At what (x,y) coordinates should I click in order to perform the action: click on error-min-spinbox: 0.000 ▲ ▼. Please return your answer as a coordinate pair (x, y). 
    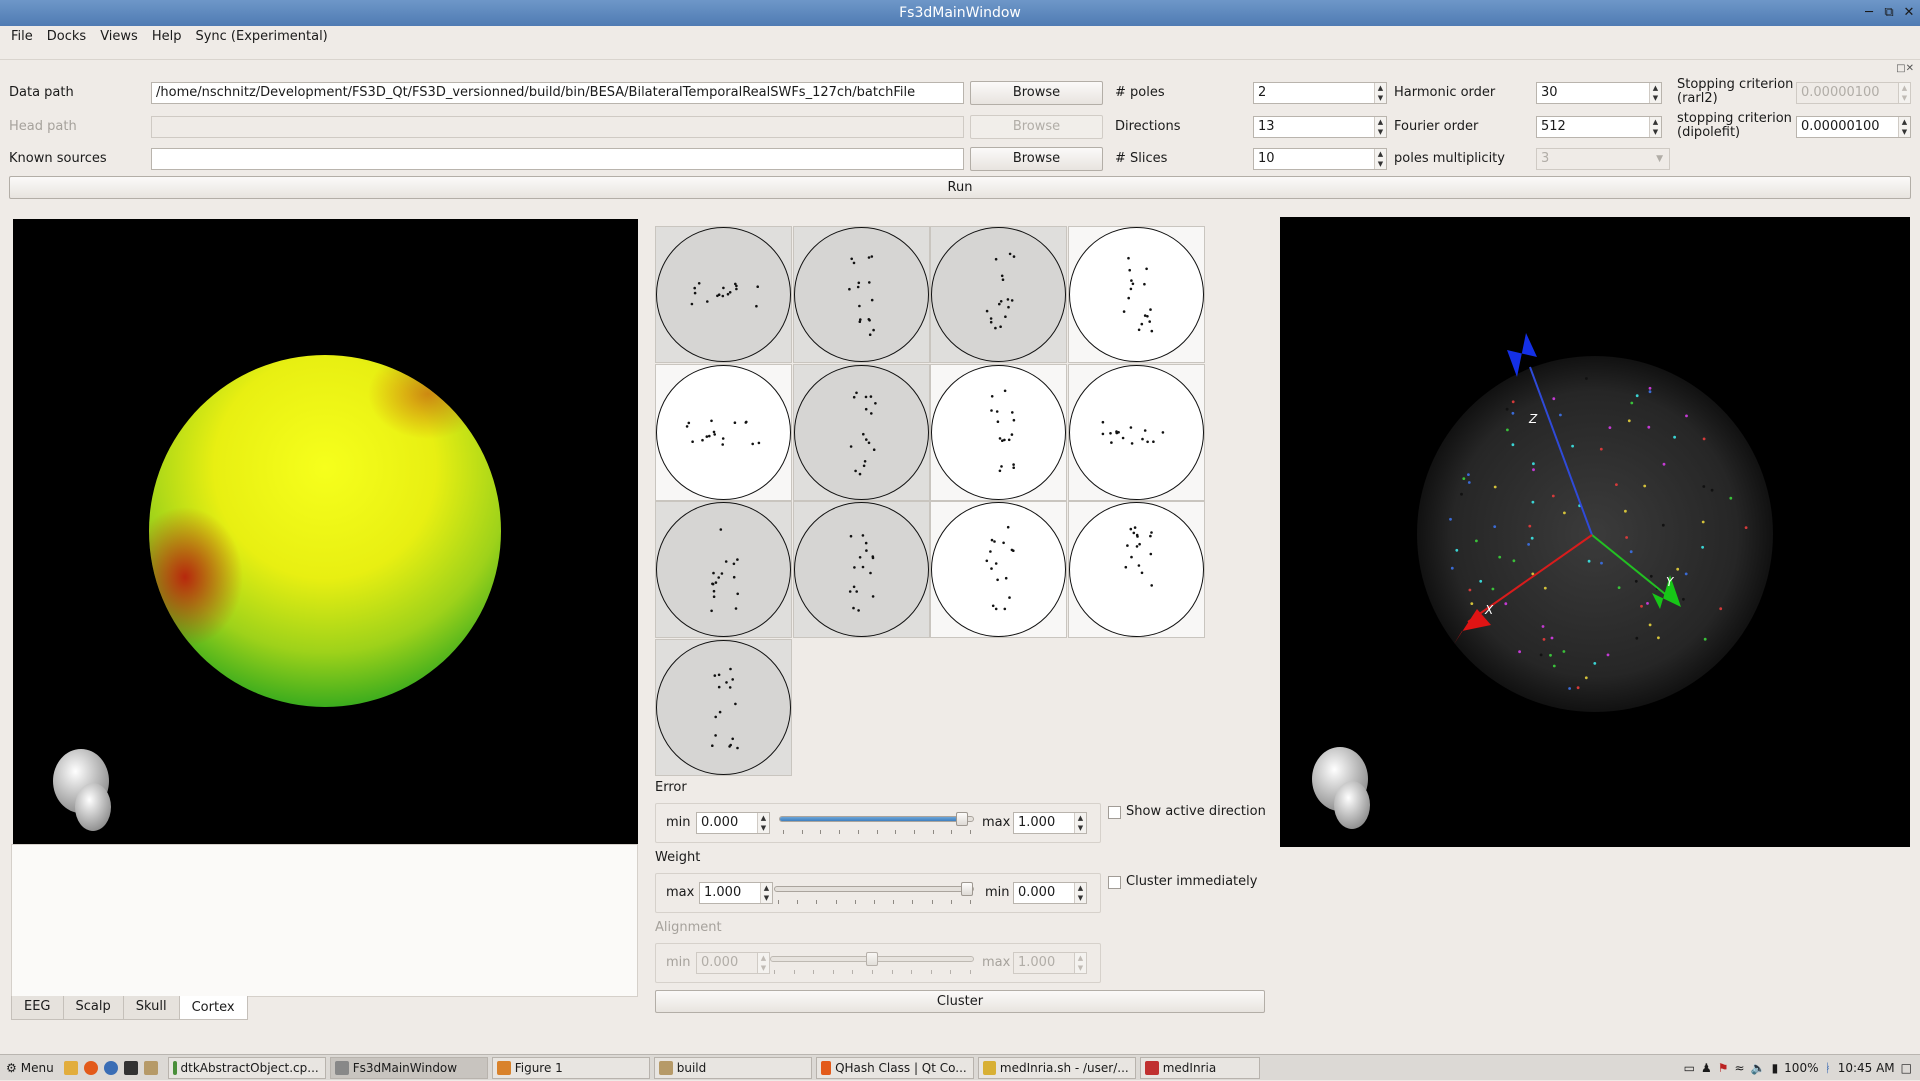
    Looking at the image, I should click on (733, 823).